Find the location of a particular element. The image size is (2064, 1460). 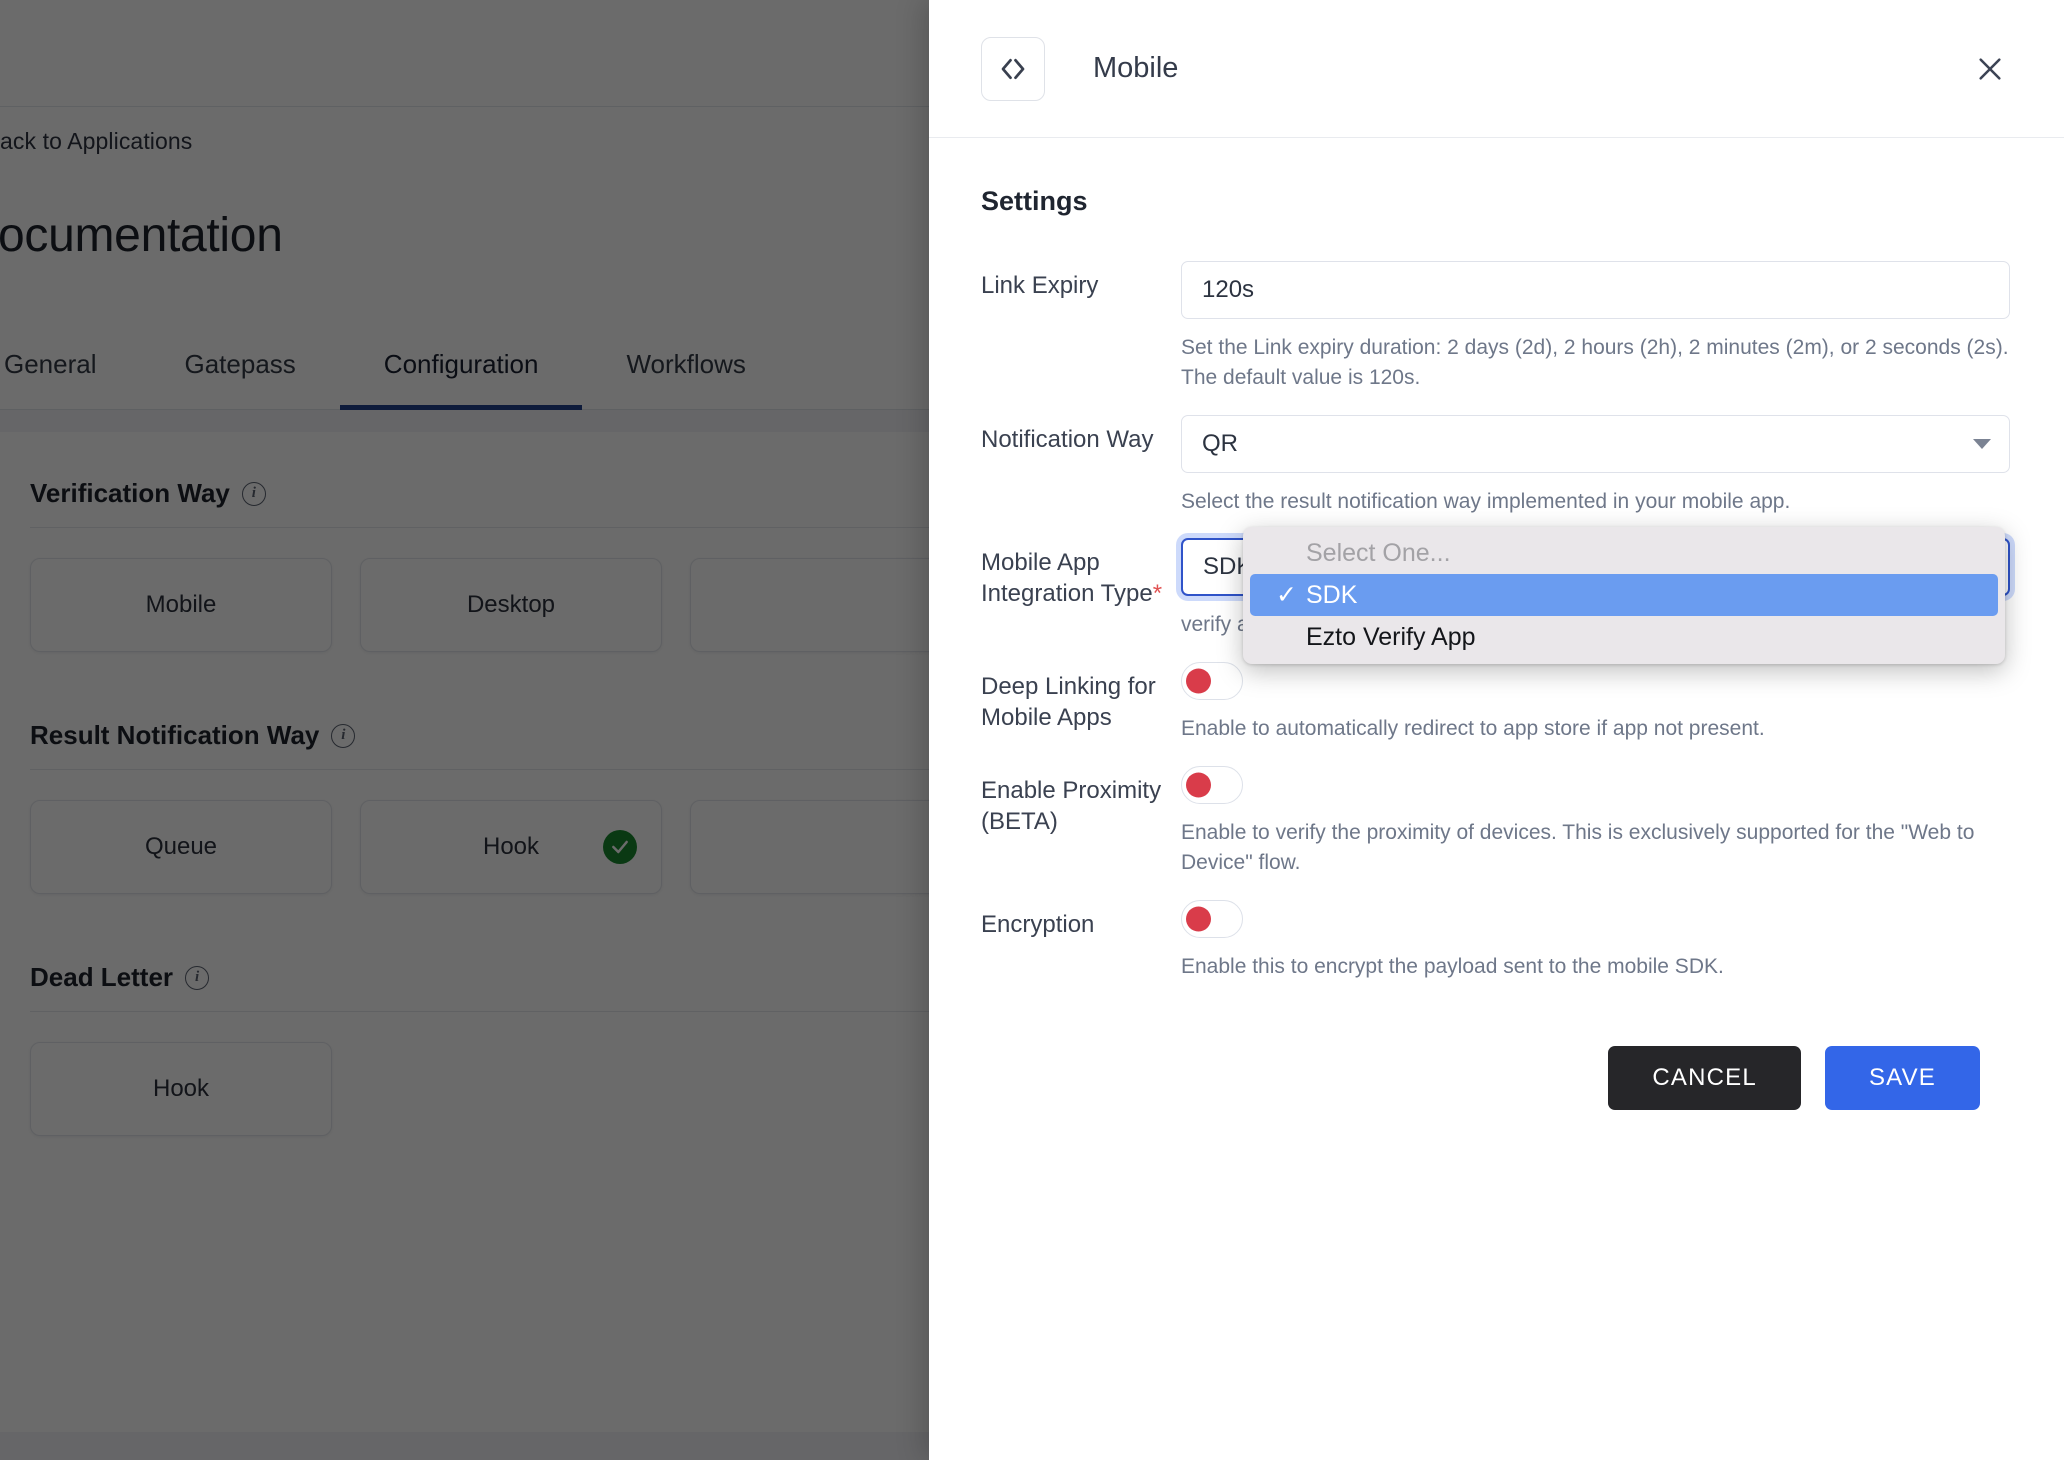

tab-workflows: Workflows is located at coordinates (685, 365).